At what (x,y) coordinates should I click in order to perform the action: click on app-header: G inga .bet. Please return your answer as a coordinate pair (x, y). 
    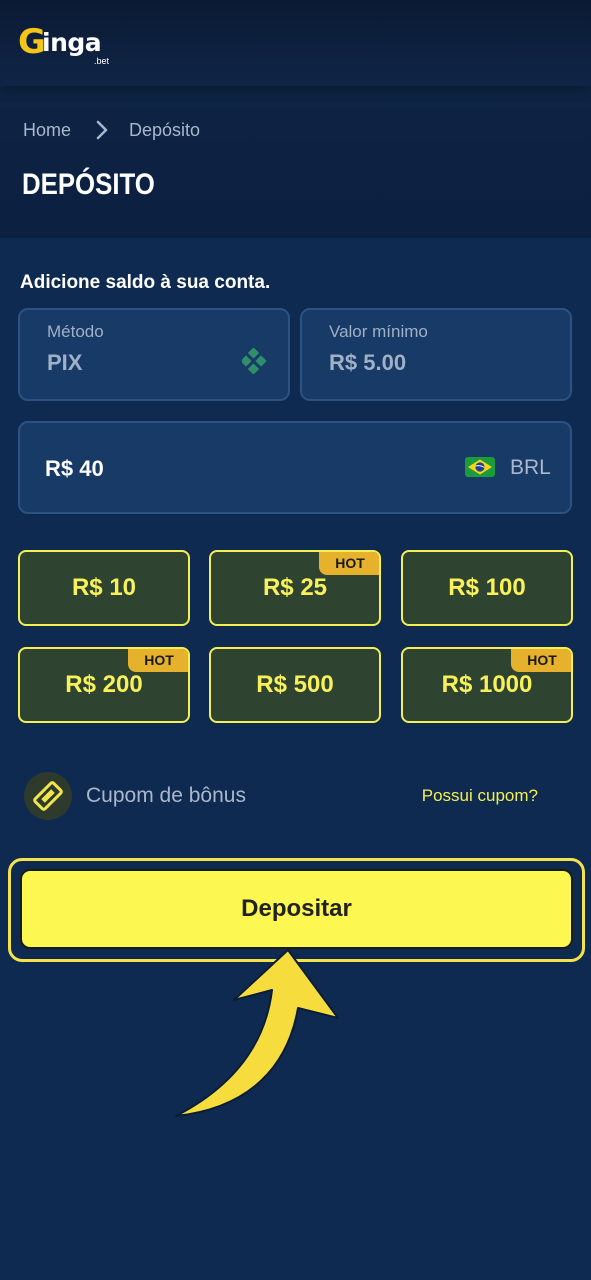
    Looking at the image, I should click on (295, 43).